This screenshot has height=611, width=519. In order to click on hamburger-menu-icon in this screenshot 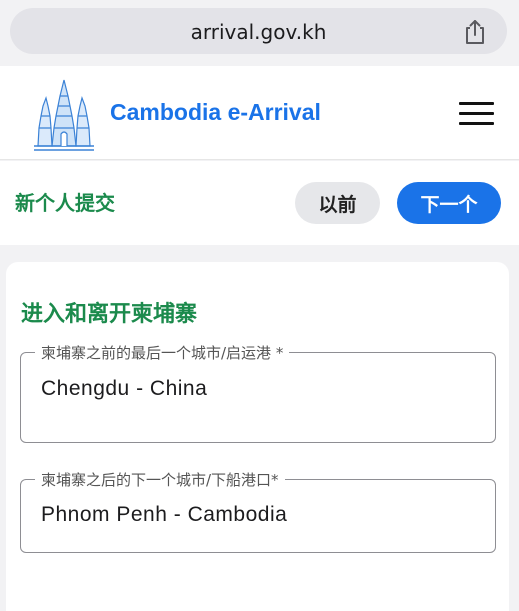, I will do `click(476, 114)`.